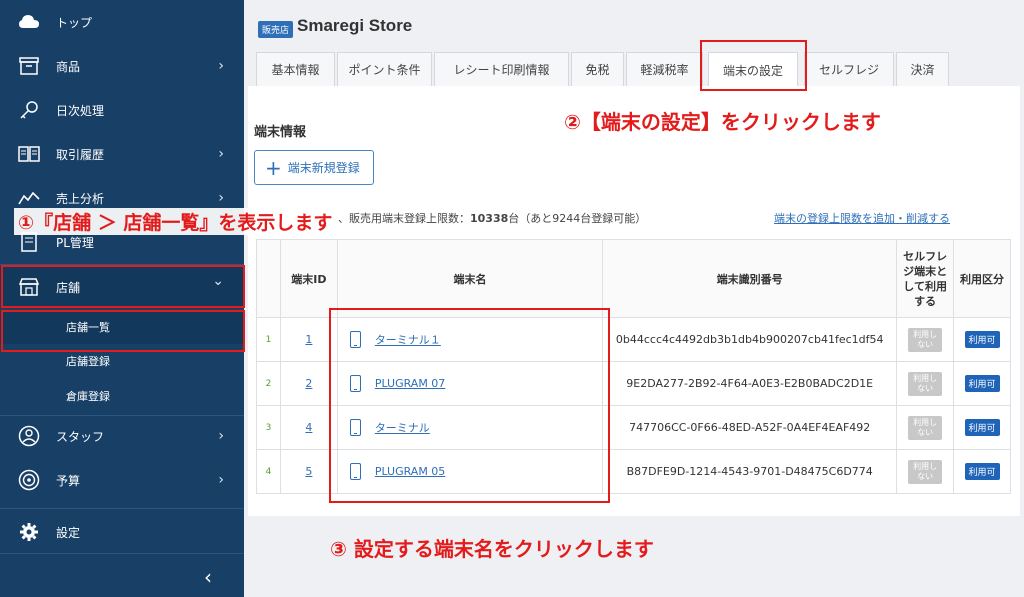 The height and width of the screenshot is (597, 1024). I want to click on tab-label: 決済, so click(922, 70).